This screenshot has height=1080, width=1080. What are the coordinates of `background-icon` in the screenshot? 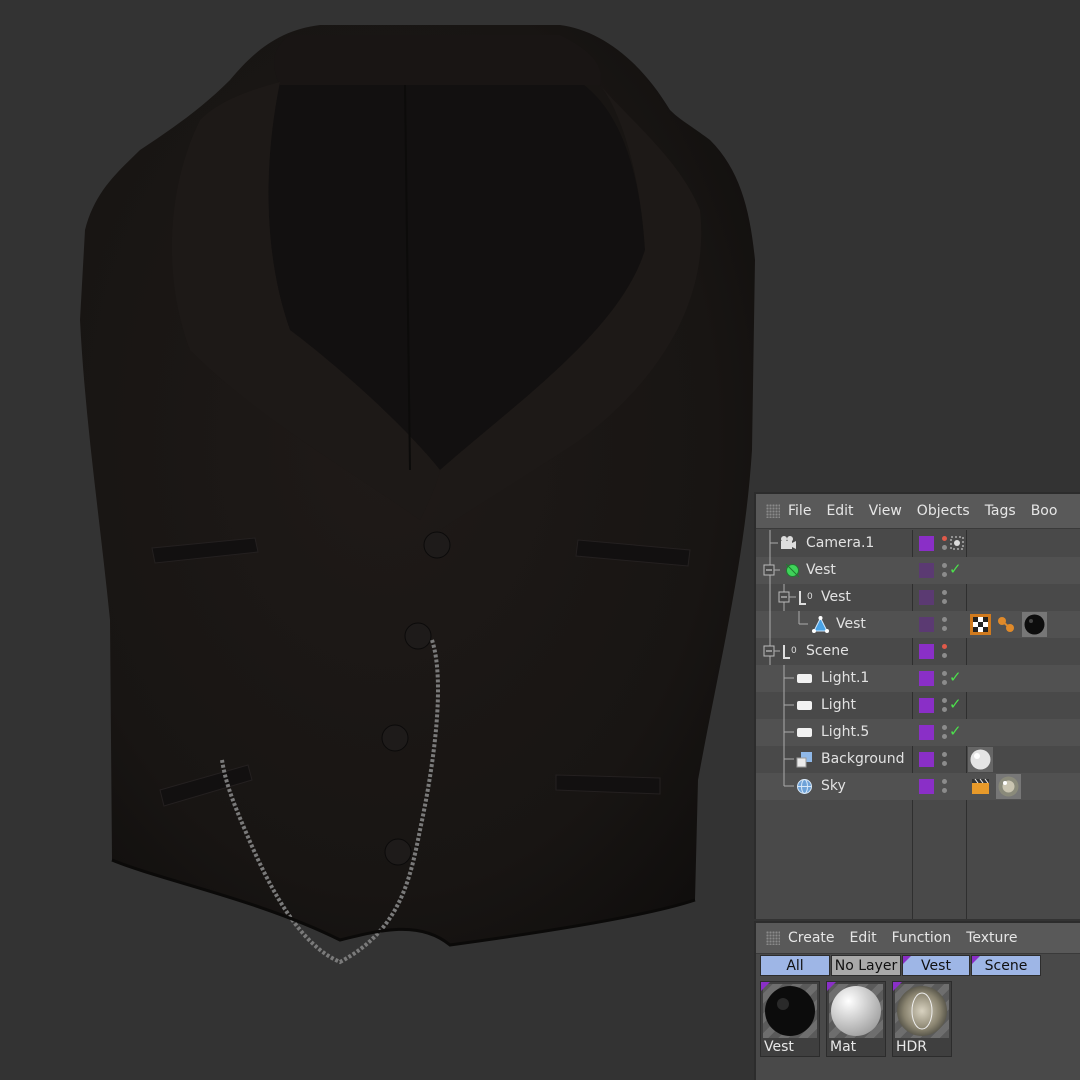 It's located at (804, 760).